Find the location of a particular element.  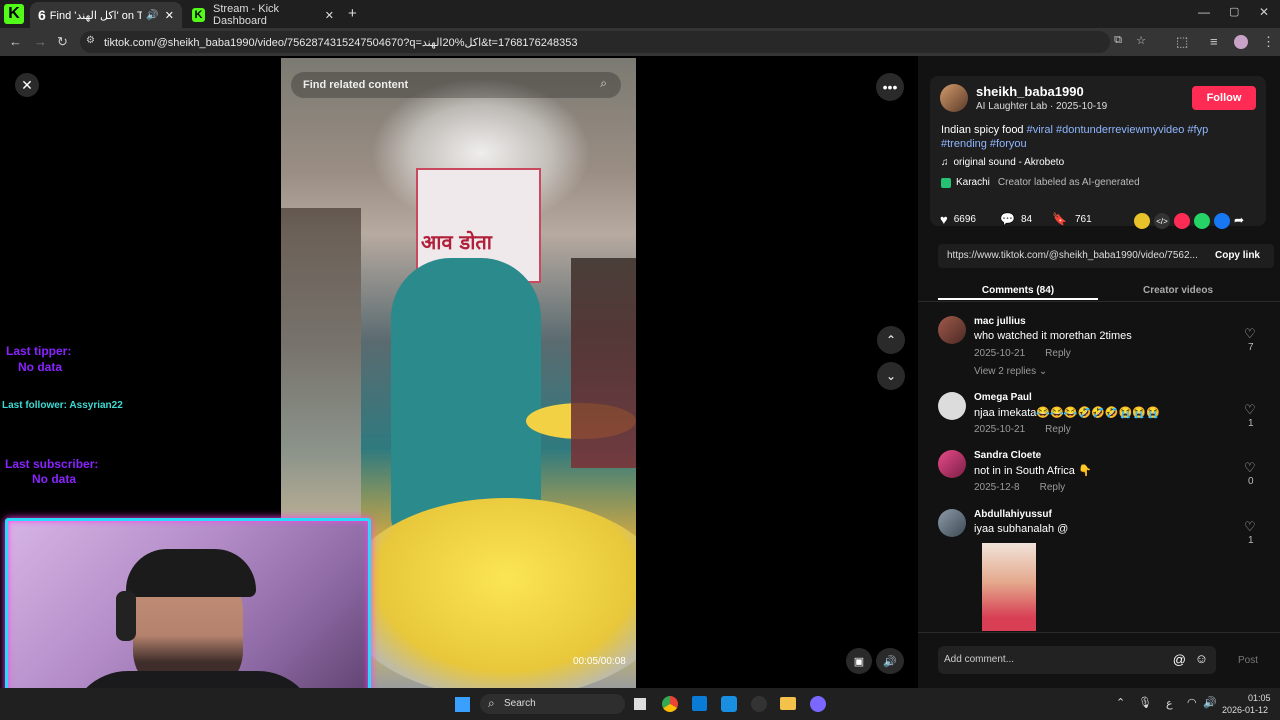

volume-tray-icon: 🔊 is located at coordinates (1210, 702).